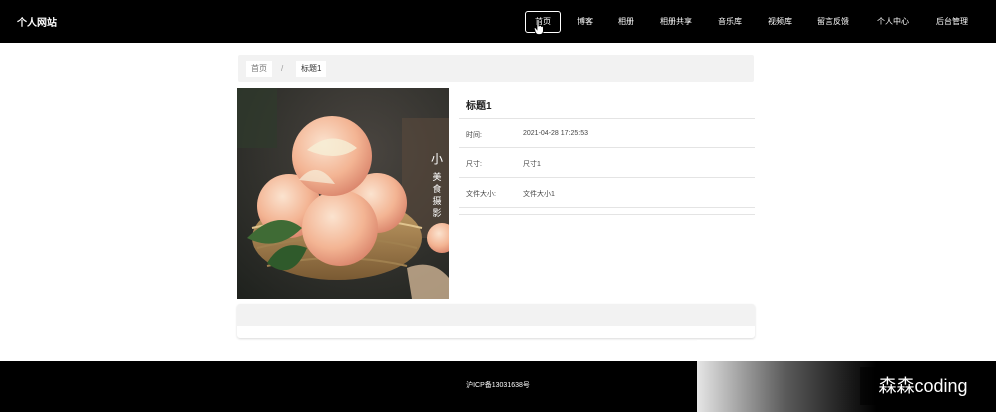 This screenshot has width=996, height=412. What do you see at coordinates (437, 159) in the screenshot?
I see `photo-vertical-caption: 小` at bounding box center [437, 159].